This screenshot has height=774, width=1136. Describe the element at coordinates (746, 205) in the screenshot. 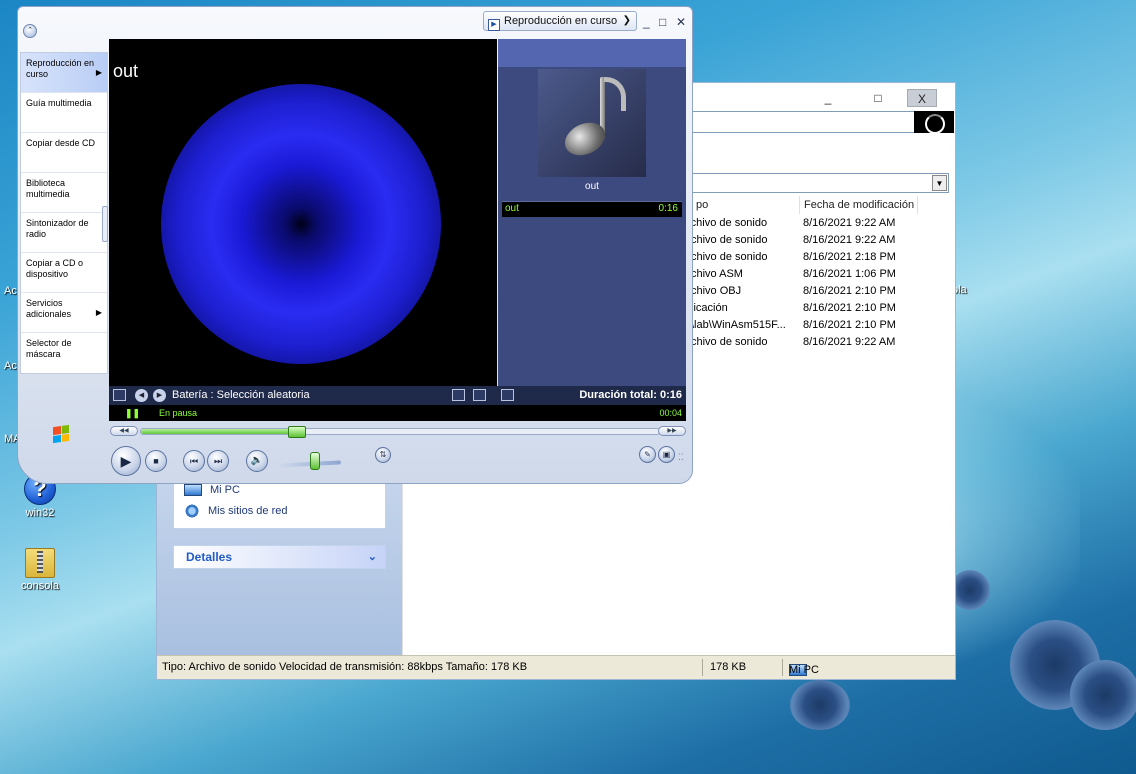

I see `column-header-type: po` at that location.